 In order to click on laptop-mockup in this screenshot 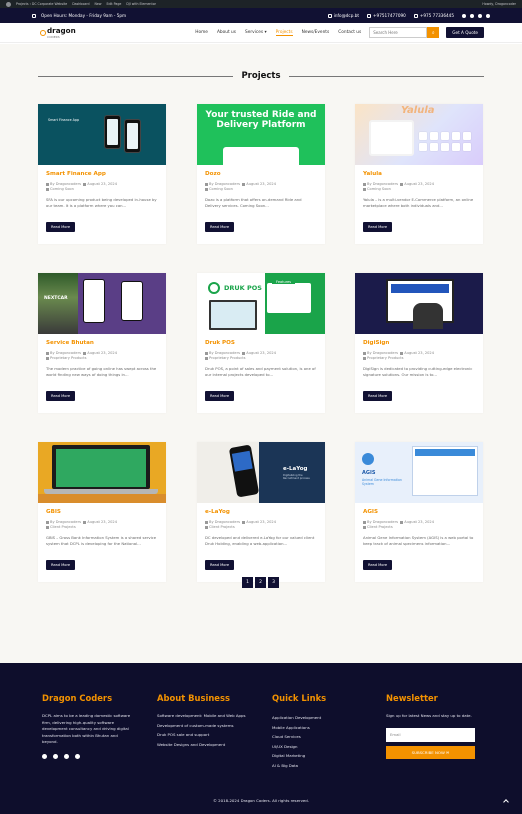, I will do `click(101, 467)`.